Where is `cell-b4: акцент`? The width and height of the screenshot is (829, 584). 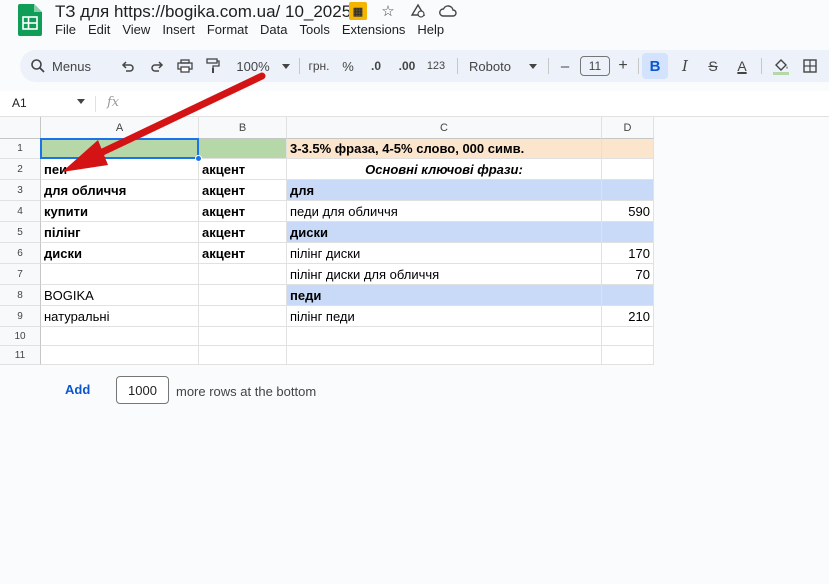
cell-b4: акцент is located at coordinates (243, 211).